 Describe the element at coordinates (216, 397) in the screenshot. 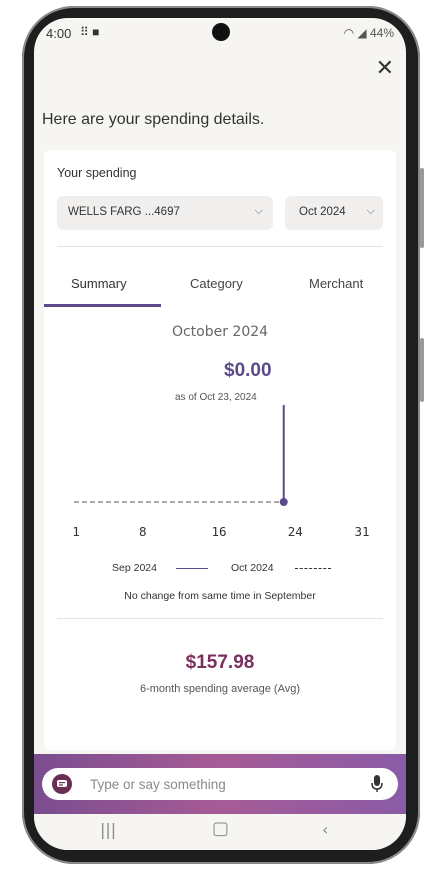

I see `as-of-date: as of Oct 23, 2024` at that location.